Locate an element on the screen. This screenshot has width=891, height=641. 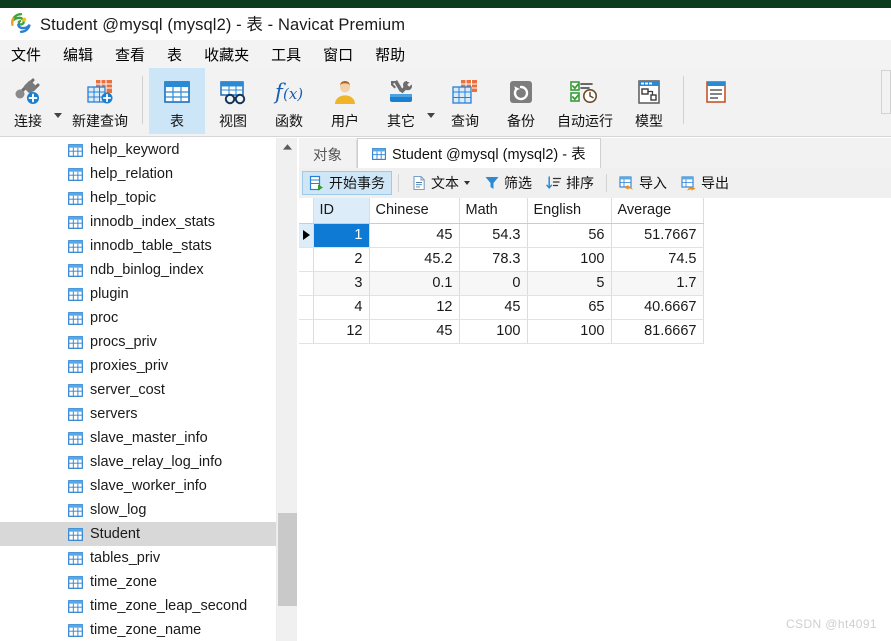
ribbon-button-other: 其它 is located at coordinates (401, 101).